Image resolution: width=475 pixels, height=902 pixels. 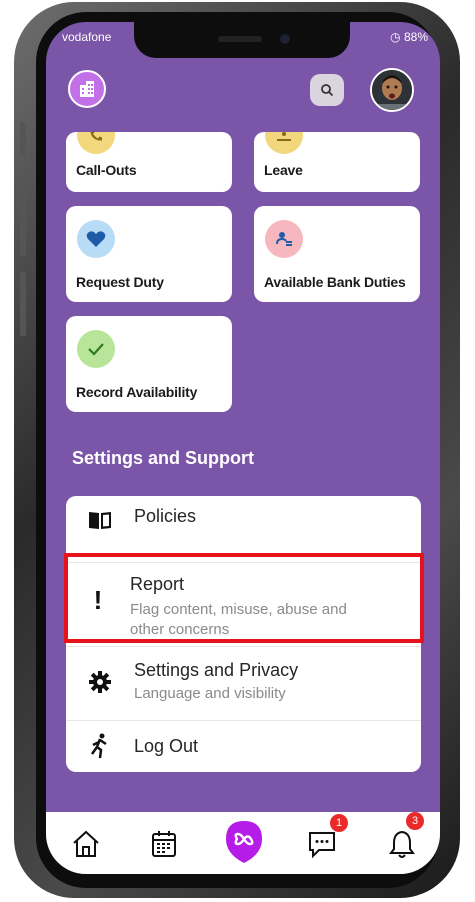 I want to click on home-icon, so click(x=86, y=843).